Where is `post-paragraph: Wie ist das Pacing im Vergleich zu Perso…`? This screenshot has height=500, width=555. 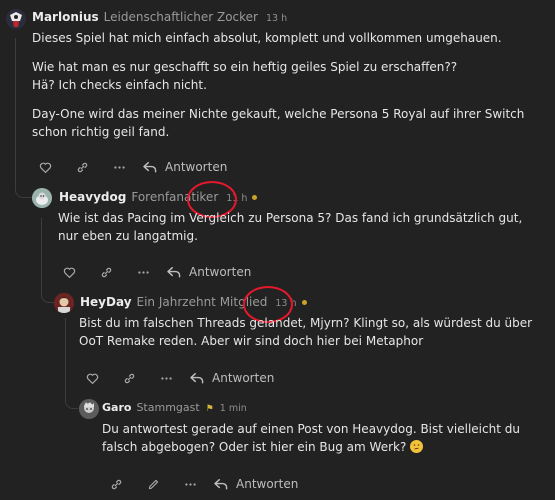 post-paragraph: Wie ist das Pacing im Vergleich zu Perso… is located at coordinates (290, 227).